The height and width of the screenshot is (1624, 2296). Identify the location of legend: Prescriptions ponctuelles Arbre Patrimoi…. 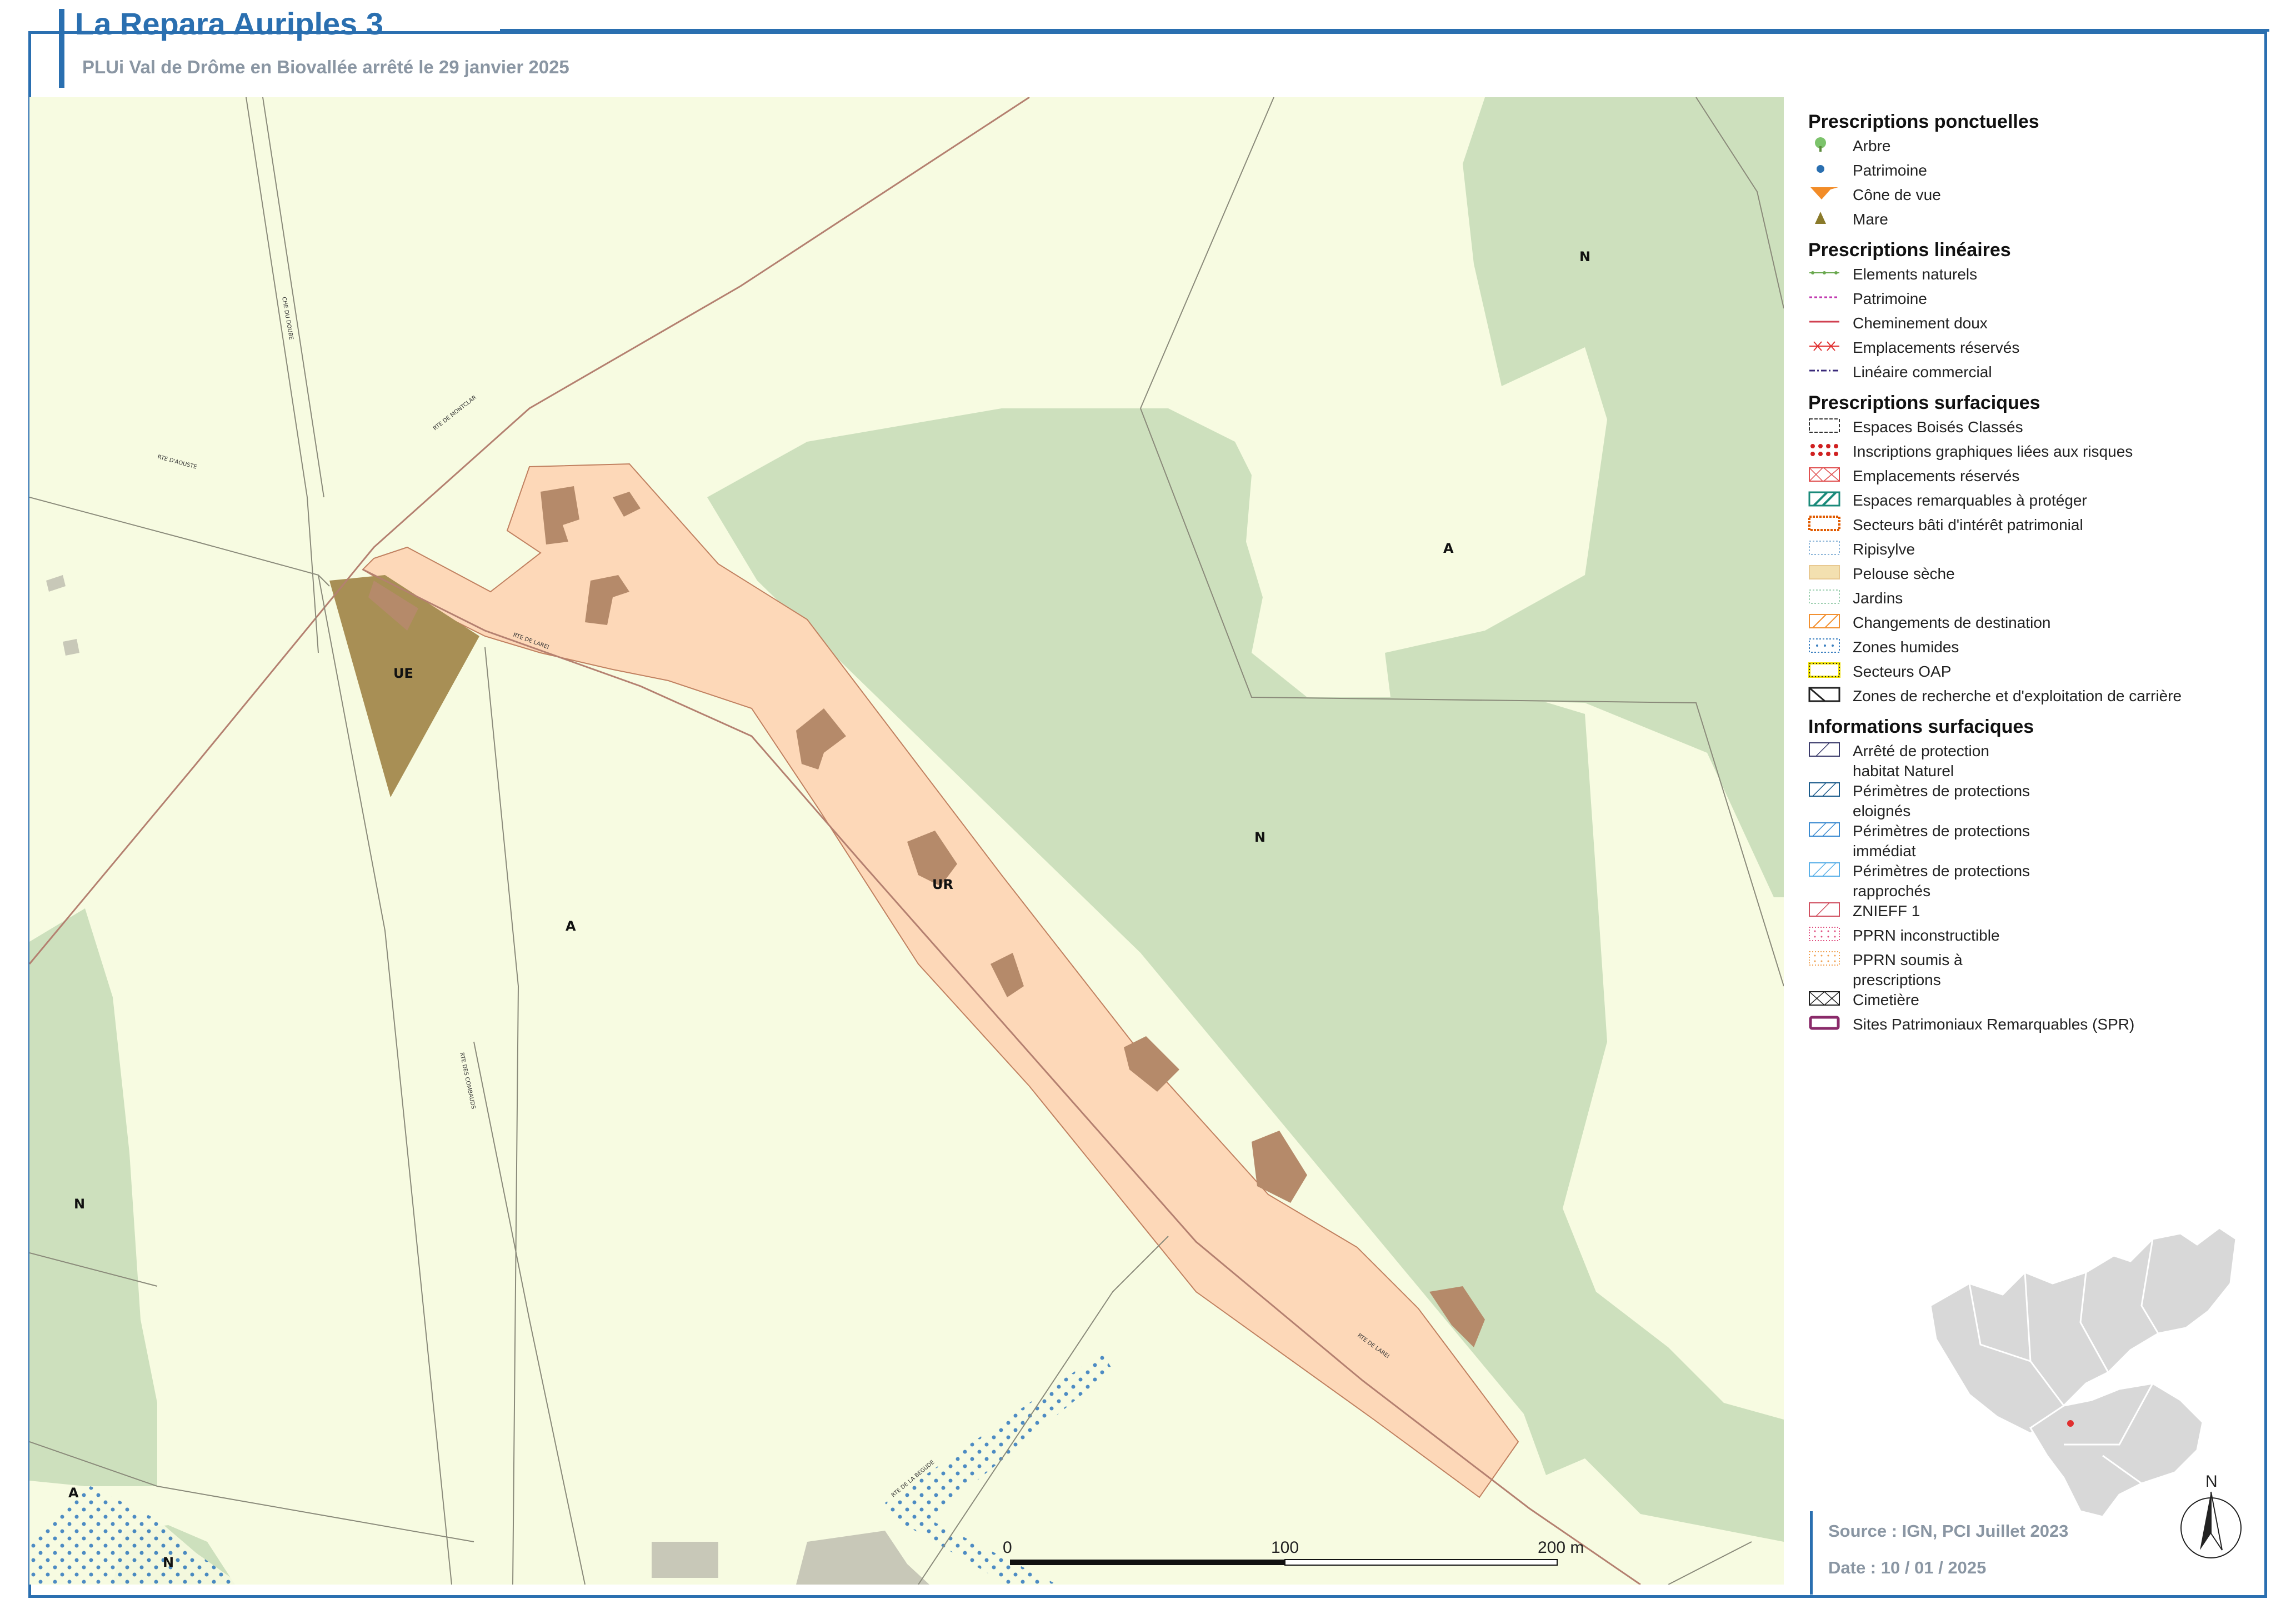
(2030, 572).